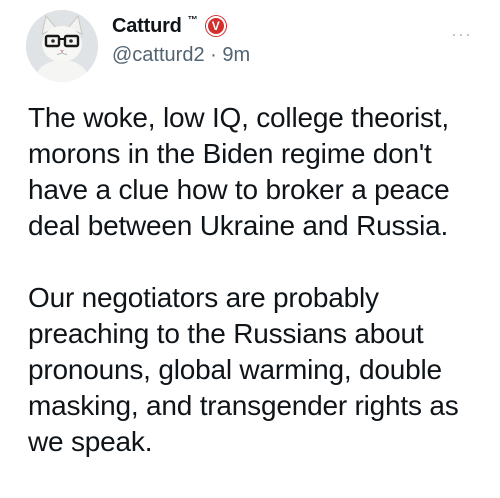 Image resolution: width=500 pixels, height=498 pixels. What do you see at coordinates (158, 55) in the screenshot?
I see `author-handle: @catturd2` at bounding box center [158, 55].